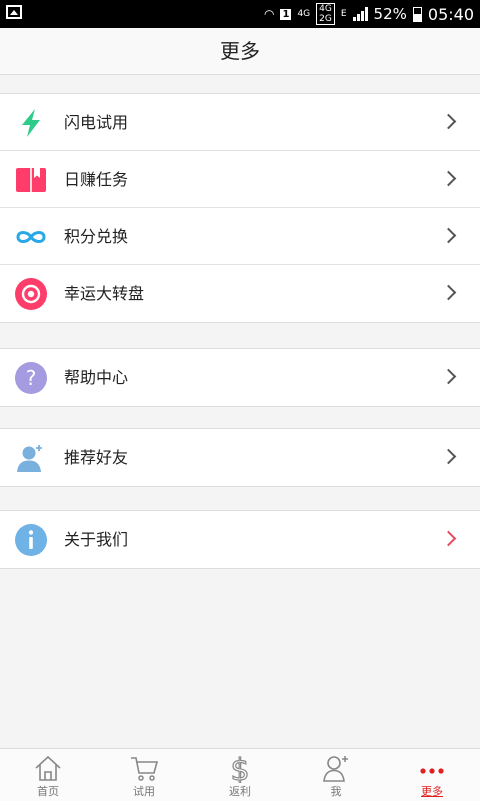 The image size is (480, 801). I want to click on tab-trial: 试用, so click(144, 775).